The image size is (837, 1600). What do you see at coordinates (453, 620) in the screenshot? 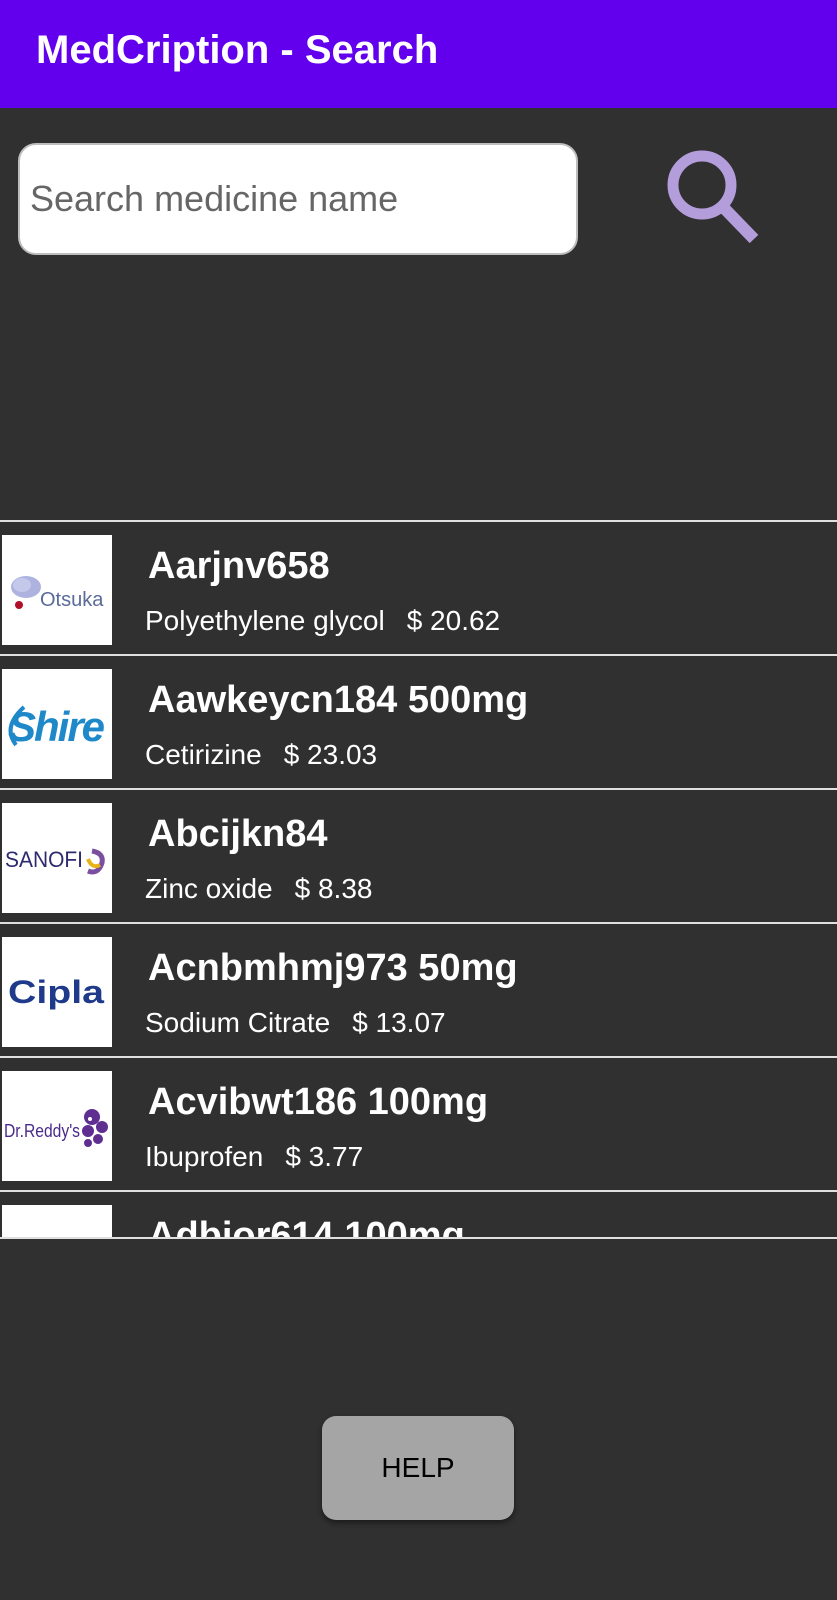
I see `price: $ 20.62` at bounding box center [453, 620].